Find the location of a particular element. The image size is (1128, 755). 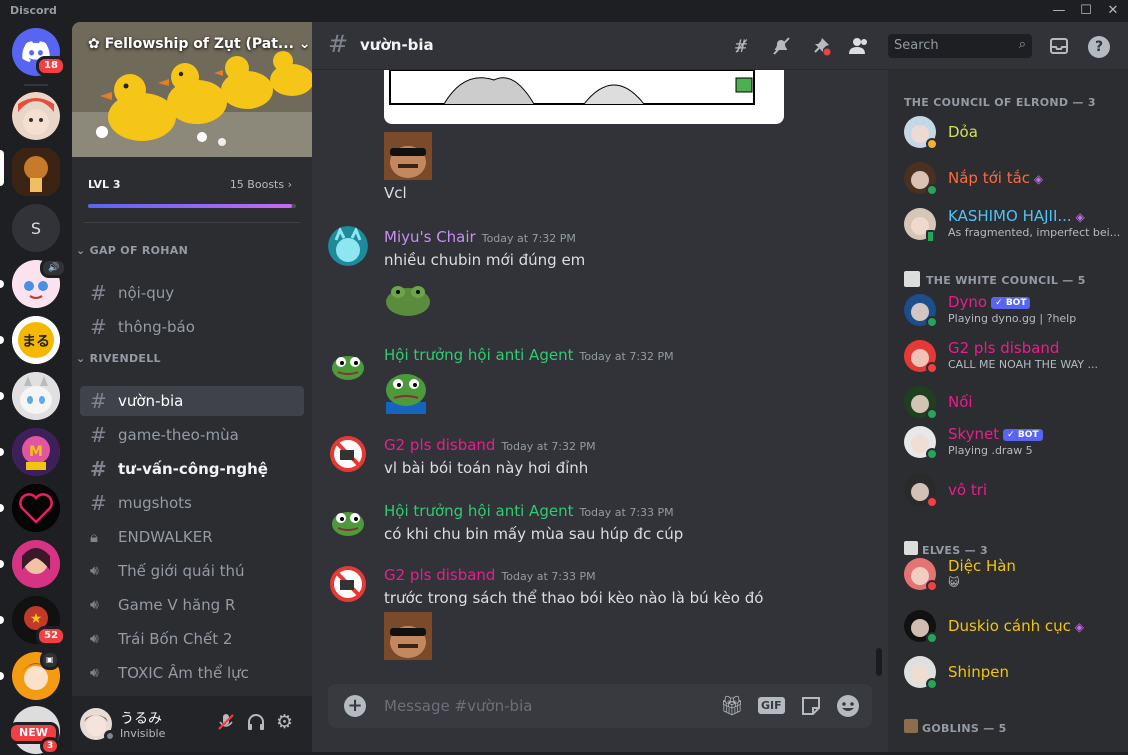

channel-title: vườn-bia is located at coordinates (397, 45).